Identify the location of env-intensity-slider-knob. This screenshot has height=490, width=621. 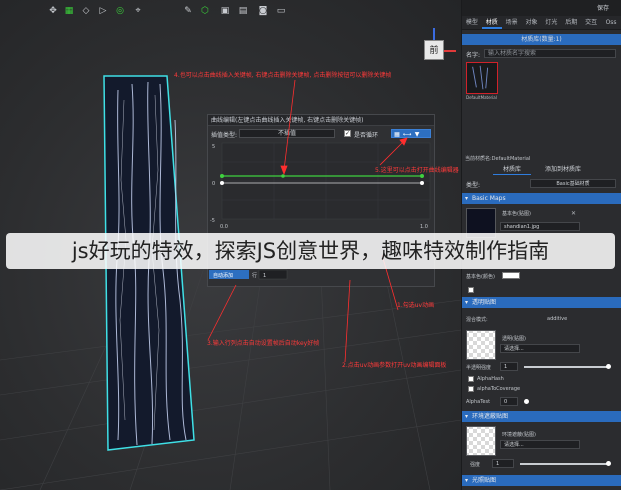
(608, 463).